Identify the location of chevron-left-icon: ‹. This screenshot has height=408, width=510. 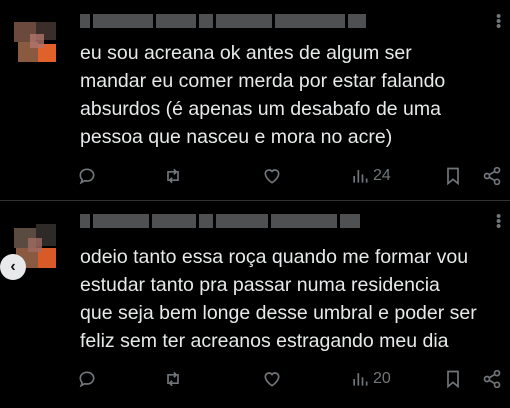
(13, 266).